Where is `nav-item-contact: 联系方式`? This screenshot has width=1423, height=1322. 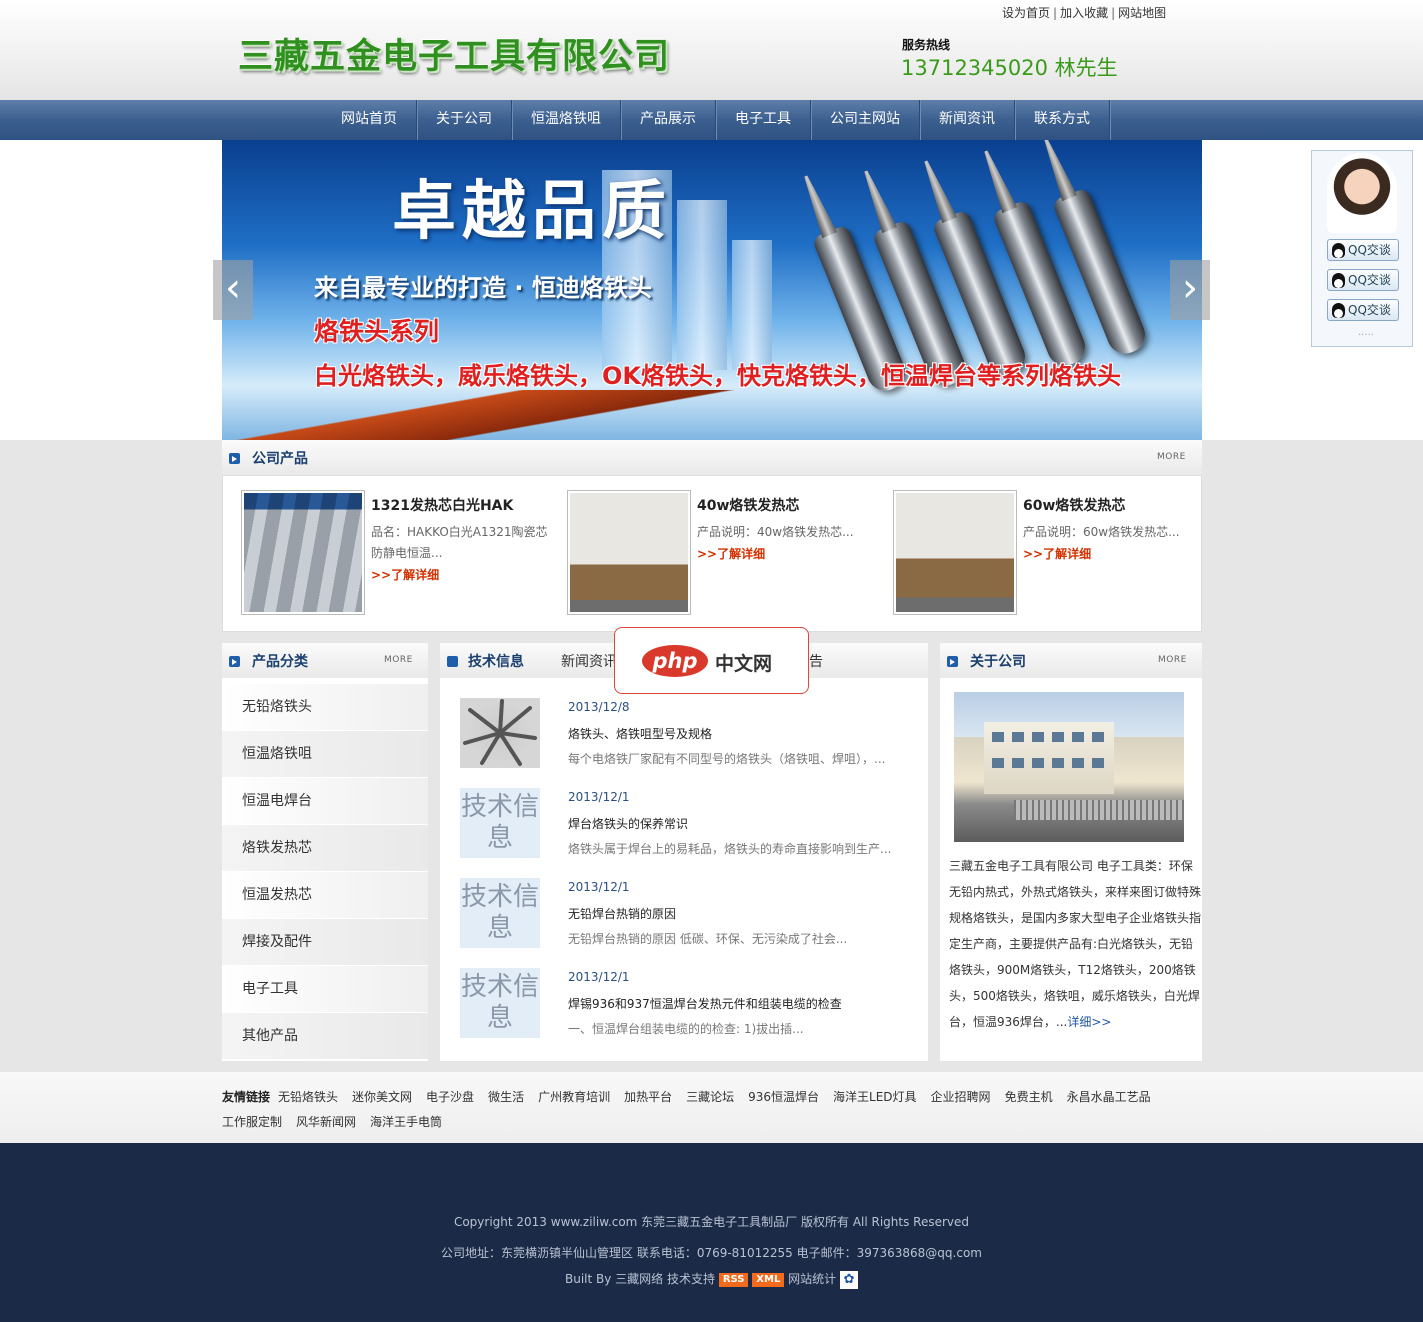 nav-item-contact: 联系方式 is located at coordinates (1062, 120).